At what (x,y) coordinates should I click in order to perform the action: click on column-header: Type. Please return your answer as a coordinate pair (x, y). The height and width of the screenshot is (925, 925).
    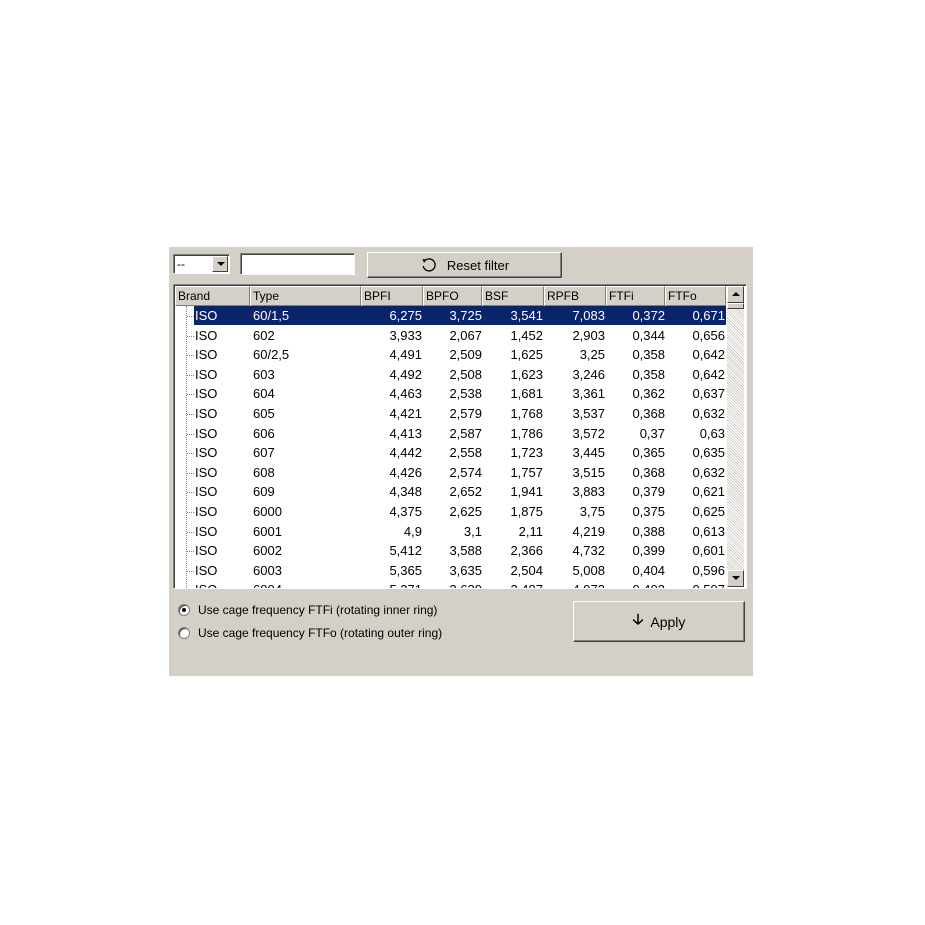
    Looking at the image, I should click on (305, 296).